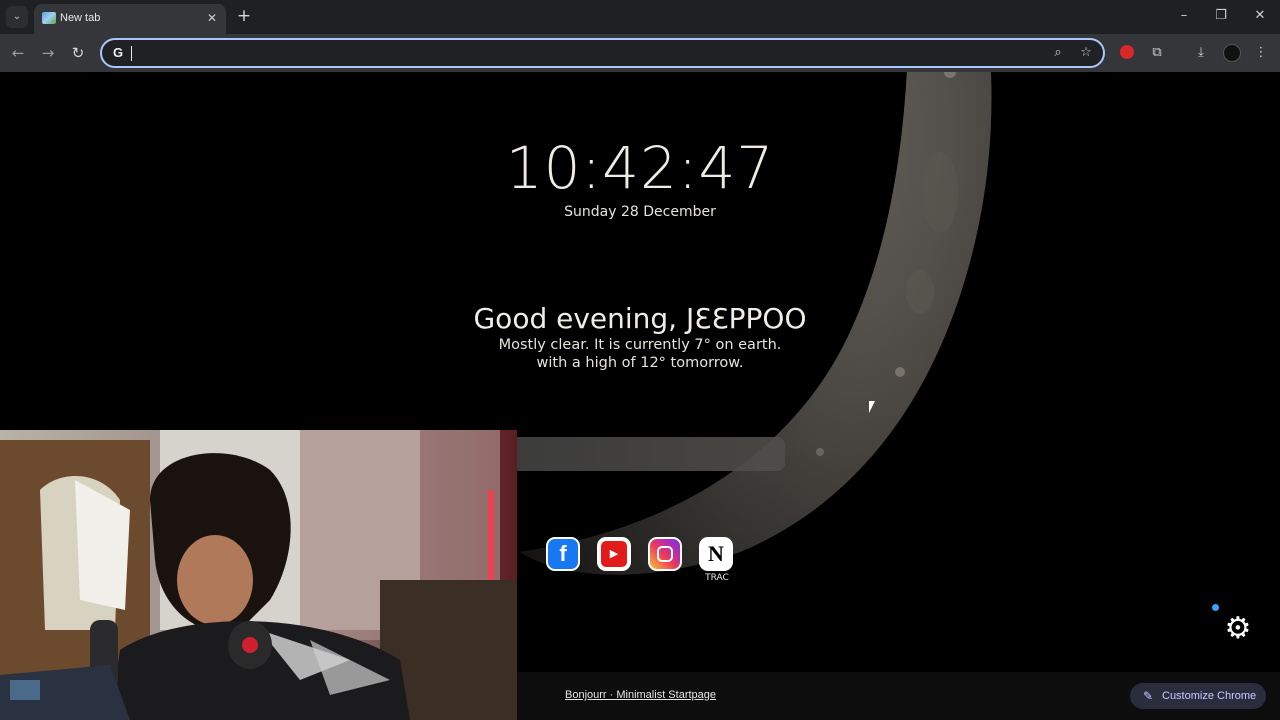 The height and width of the screenshot is (720, 1280). I want to click on text-caret, so click(131, 53).